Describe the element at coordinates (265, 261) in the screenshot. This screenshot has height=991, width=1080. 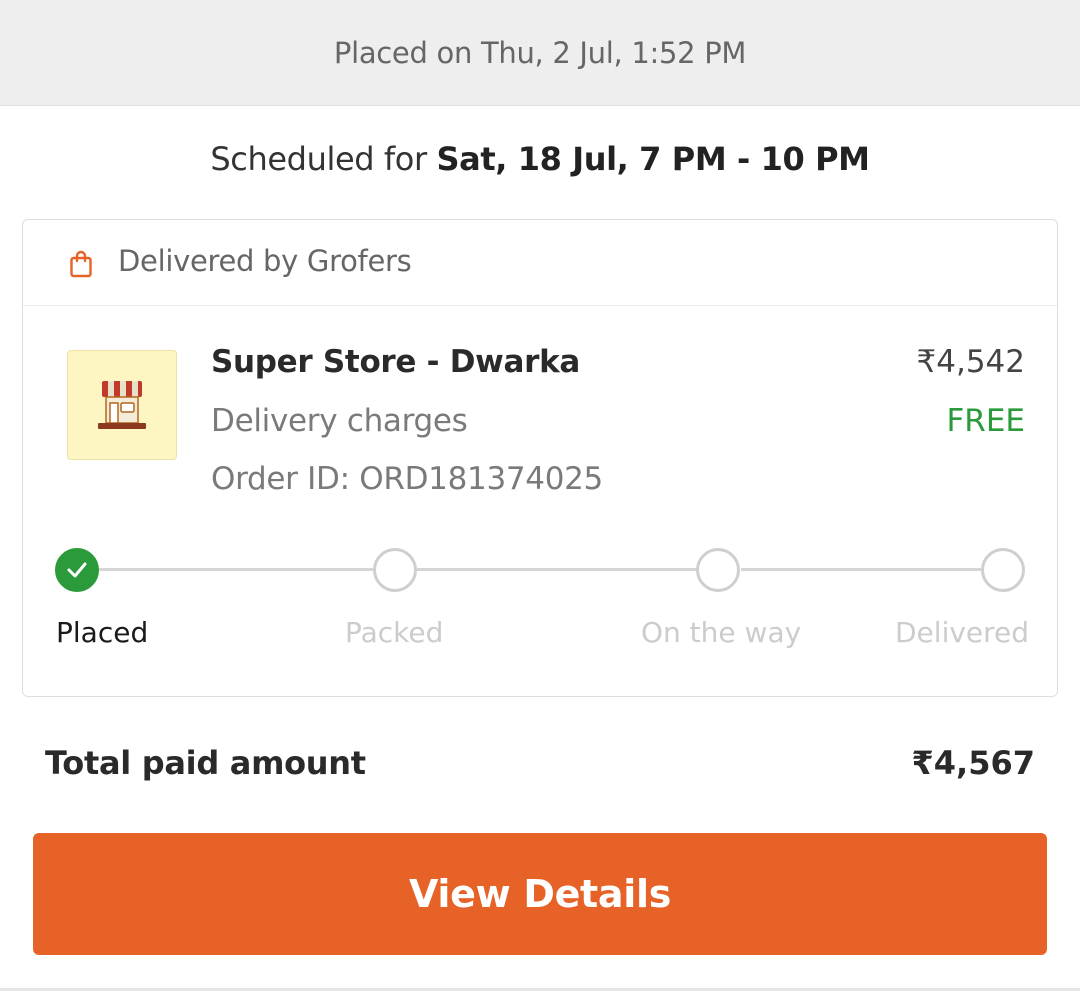
I see `delivered-by-label: Delivered by Grofers` at that location.